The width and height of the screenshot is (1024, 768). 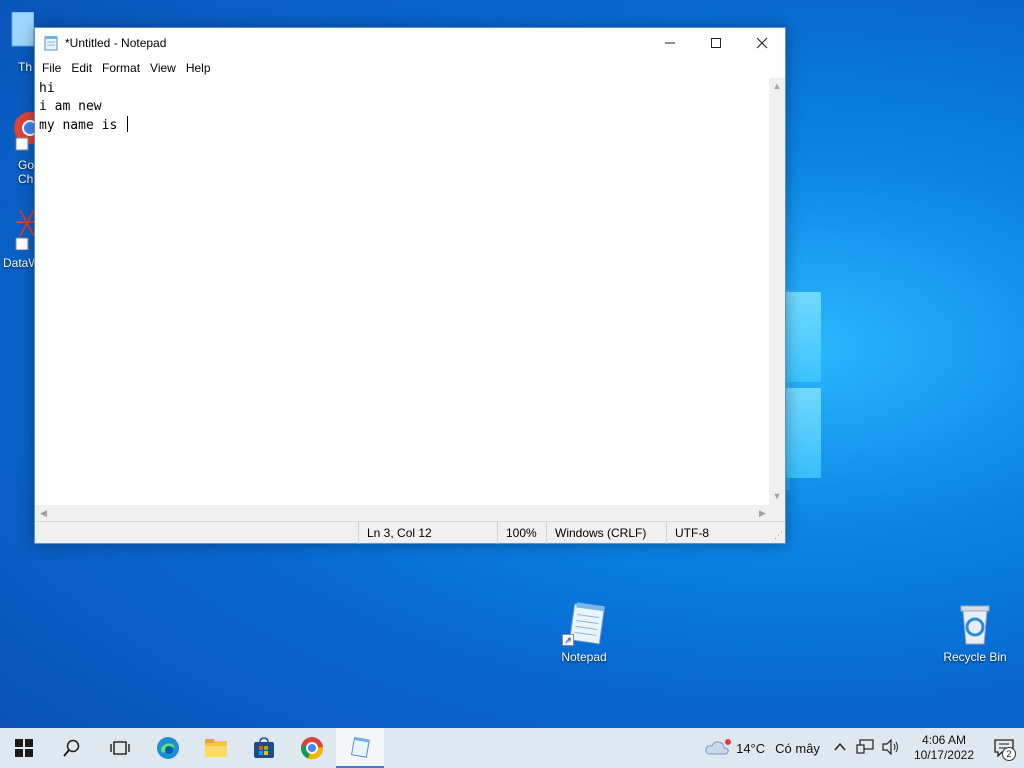 I want to click on volume-button, so click(x=891, y=748).